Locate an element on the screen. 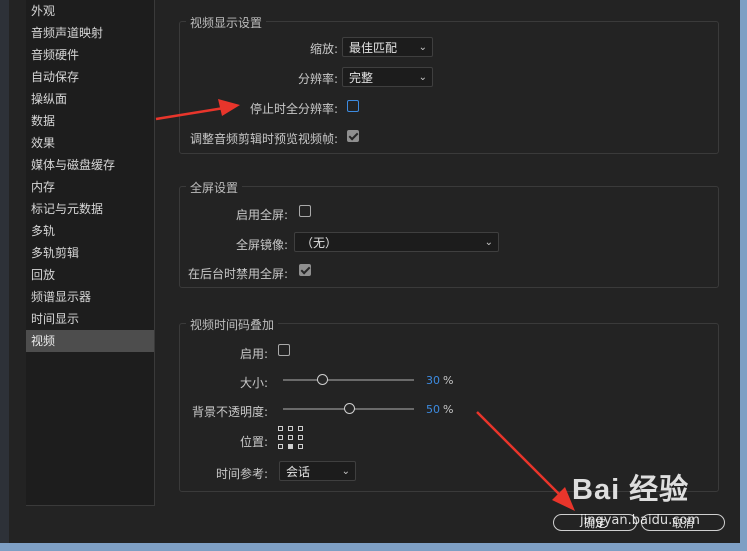 The width and height of the screenshot is (747, 551). zoom-label: 缩放: is located at coordinates (323, 49).